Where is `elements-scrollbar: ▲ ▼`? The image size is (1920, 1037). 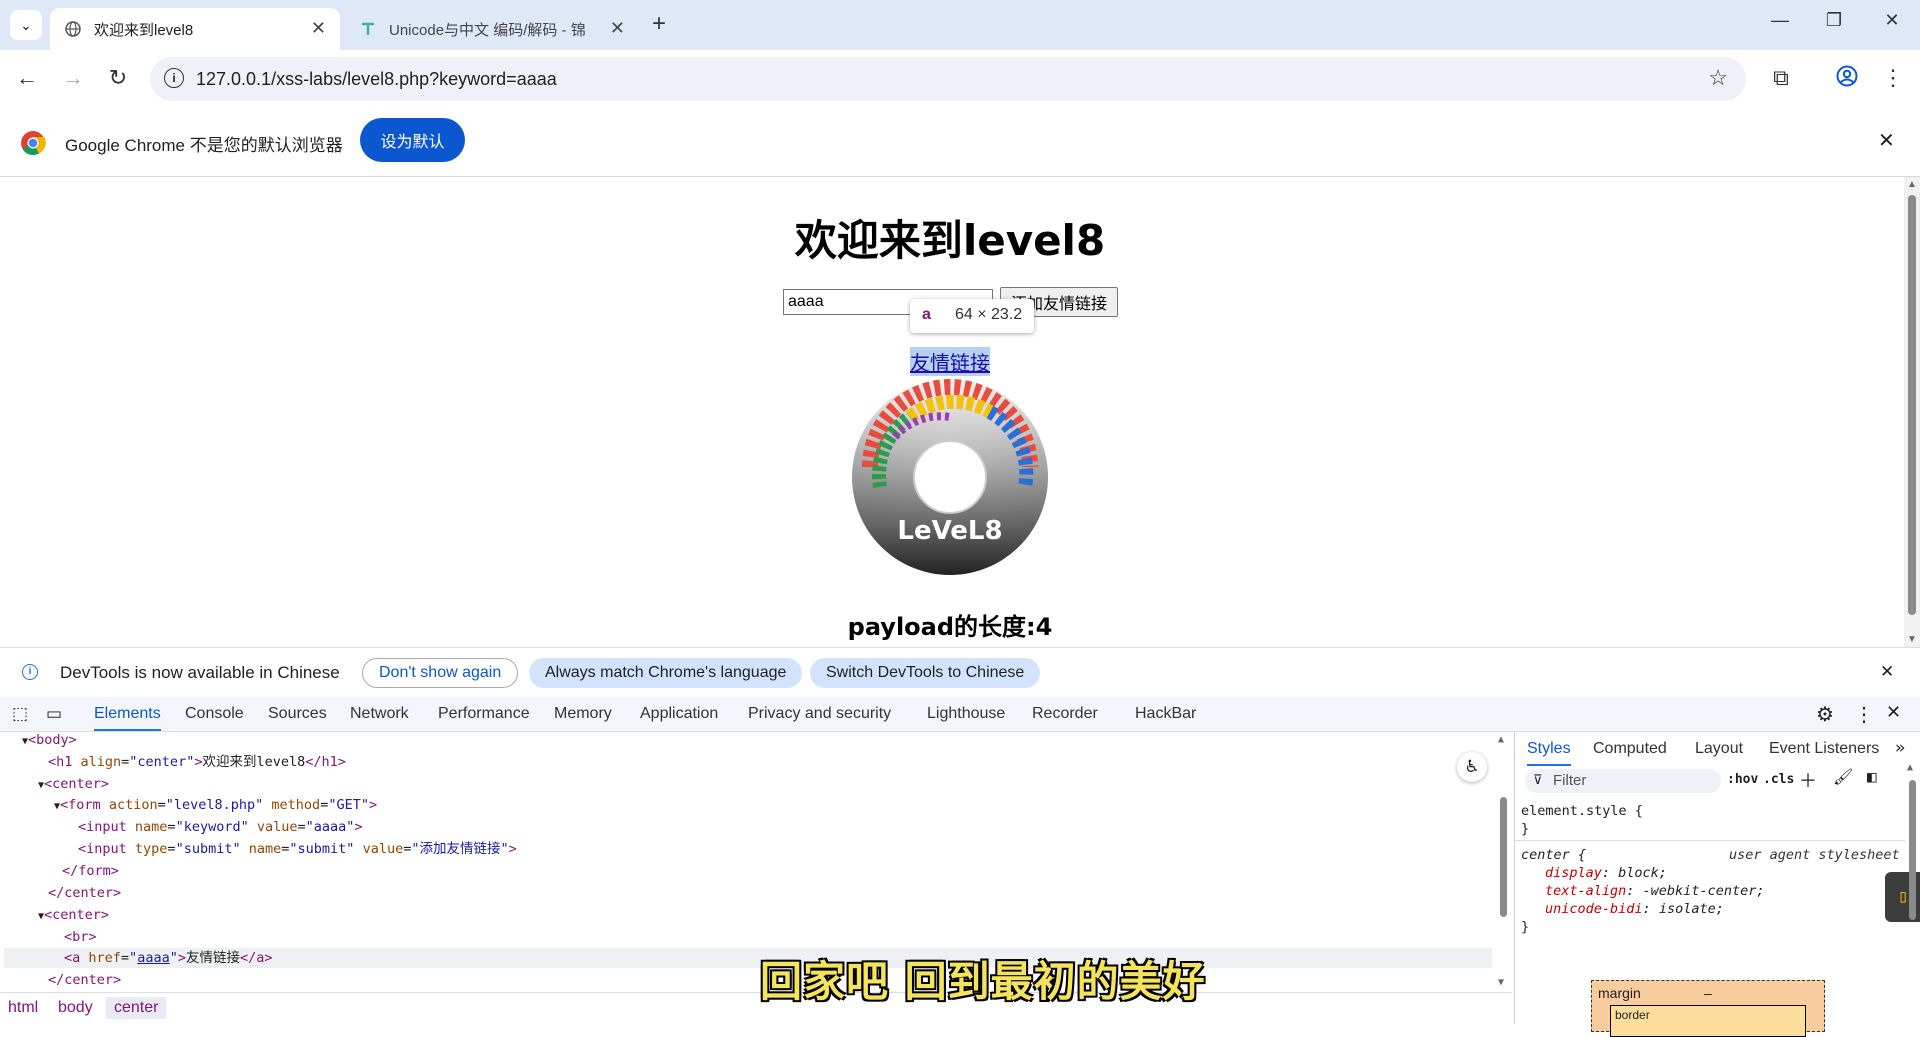
elements-scrollbar: ▲ ▼ is located at coordinates (1504, 861).